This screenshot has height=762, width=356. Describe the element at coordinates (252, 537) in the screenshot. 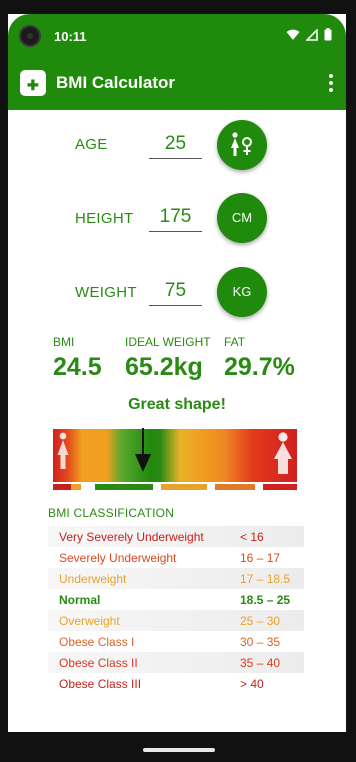

I see `classification-range: < 16` at that location.